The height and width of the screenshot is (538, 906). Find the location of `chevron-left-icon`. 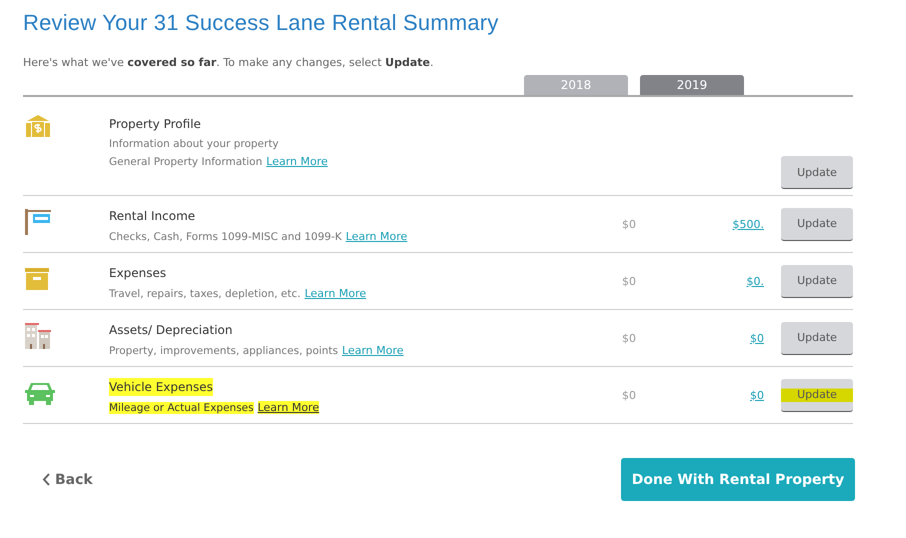

chevron-left-icon is located at coordinates (46, 479).